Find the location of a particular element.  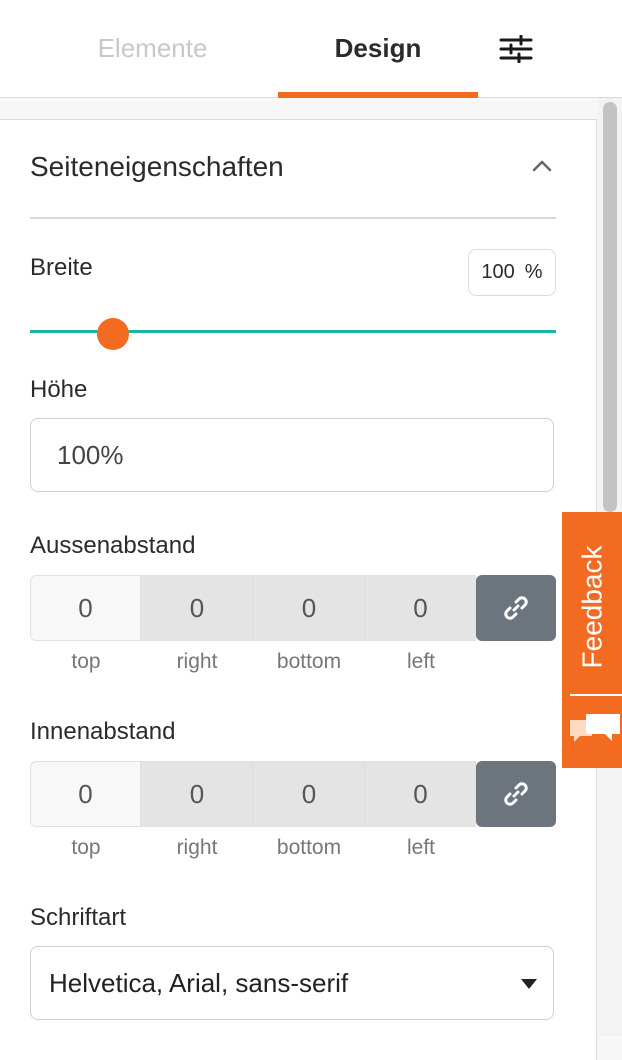

innenabstand-bottom-input: 0 is located at coordinates (309, 794).